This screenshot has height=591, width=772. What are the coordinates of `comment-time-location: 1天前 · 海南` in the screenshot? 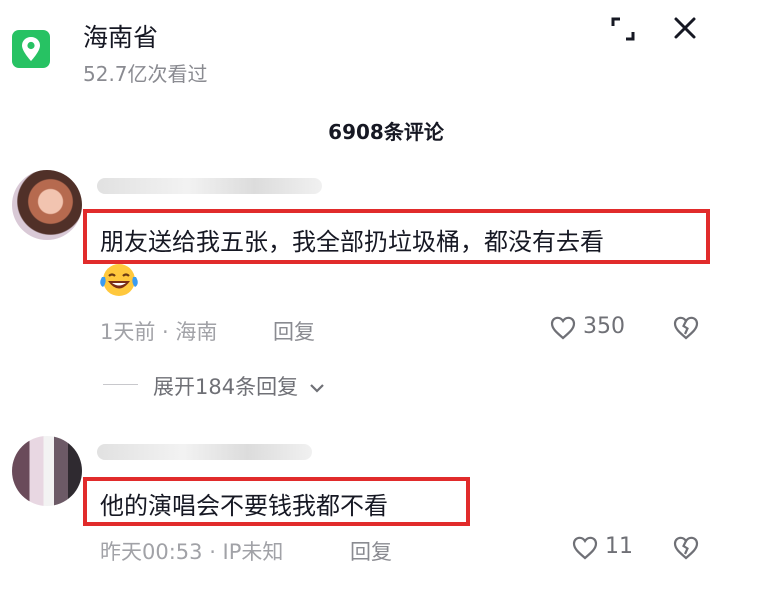 It's located at (159, 332).